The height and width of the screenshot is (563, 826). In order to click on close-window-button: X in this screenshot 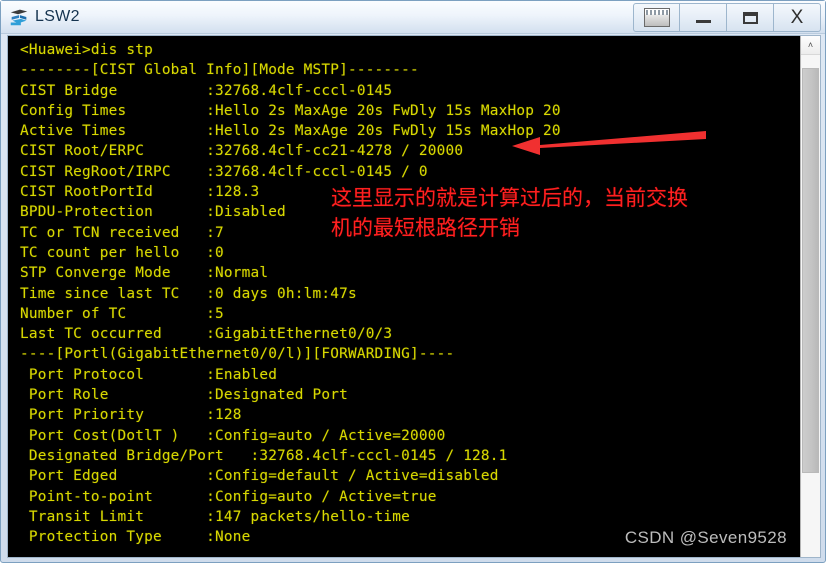, I will do `click(797, 17)`.